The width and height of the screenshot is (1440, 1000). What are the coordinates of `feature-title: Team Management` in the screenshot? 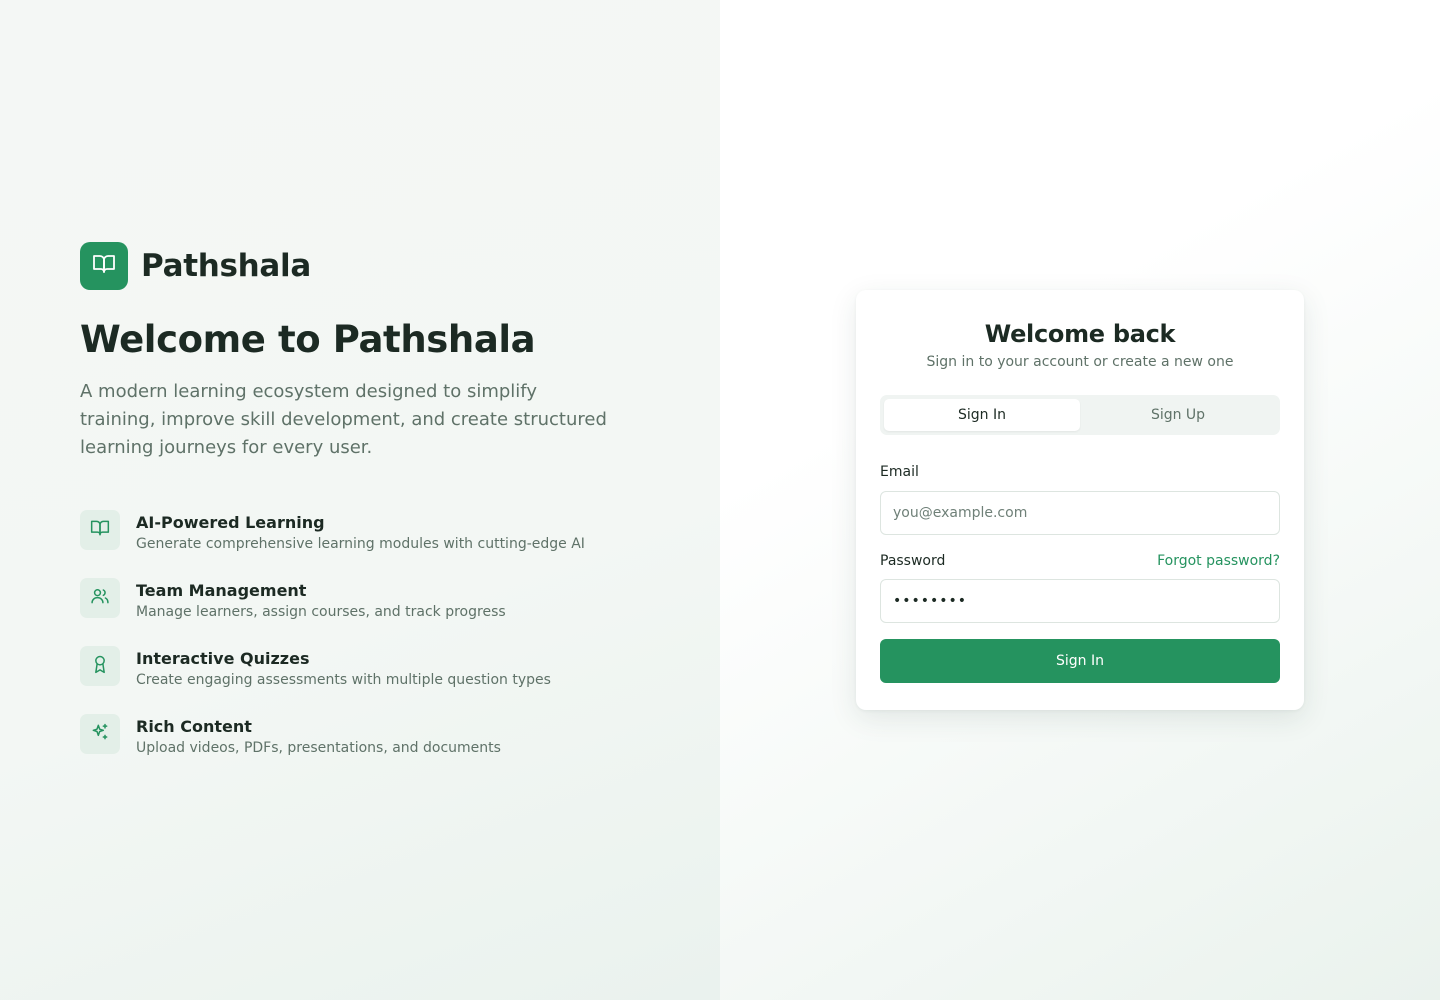 It's located at (221, 590).